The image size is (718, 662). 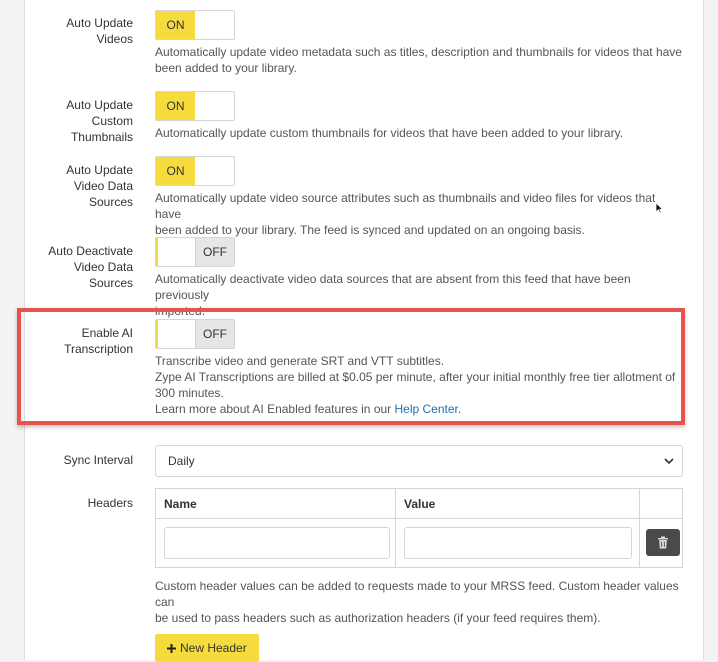 I want to click on delete-header-button, so click(x=663, y=542).